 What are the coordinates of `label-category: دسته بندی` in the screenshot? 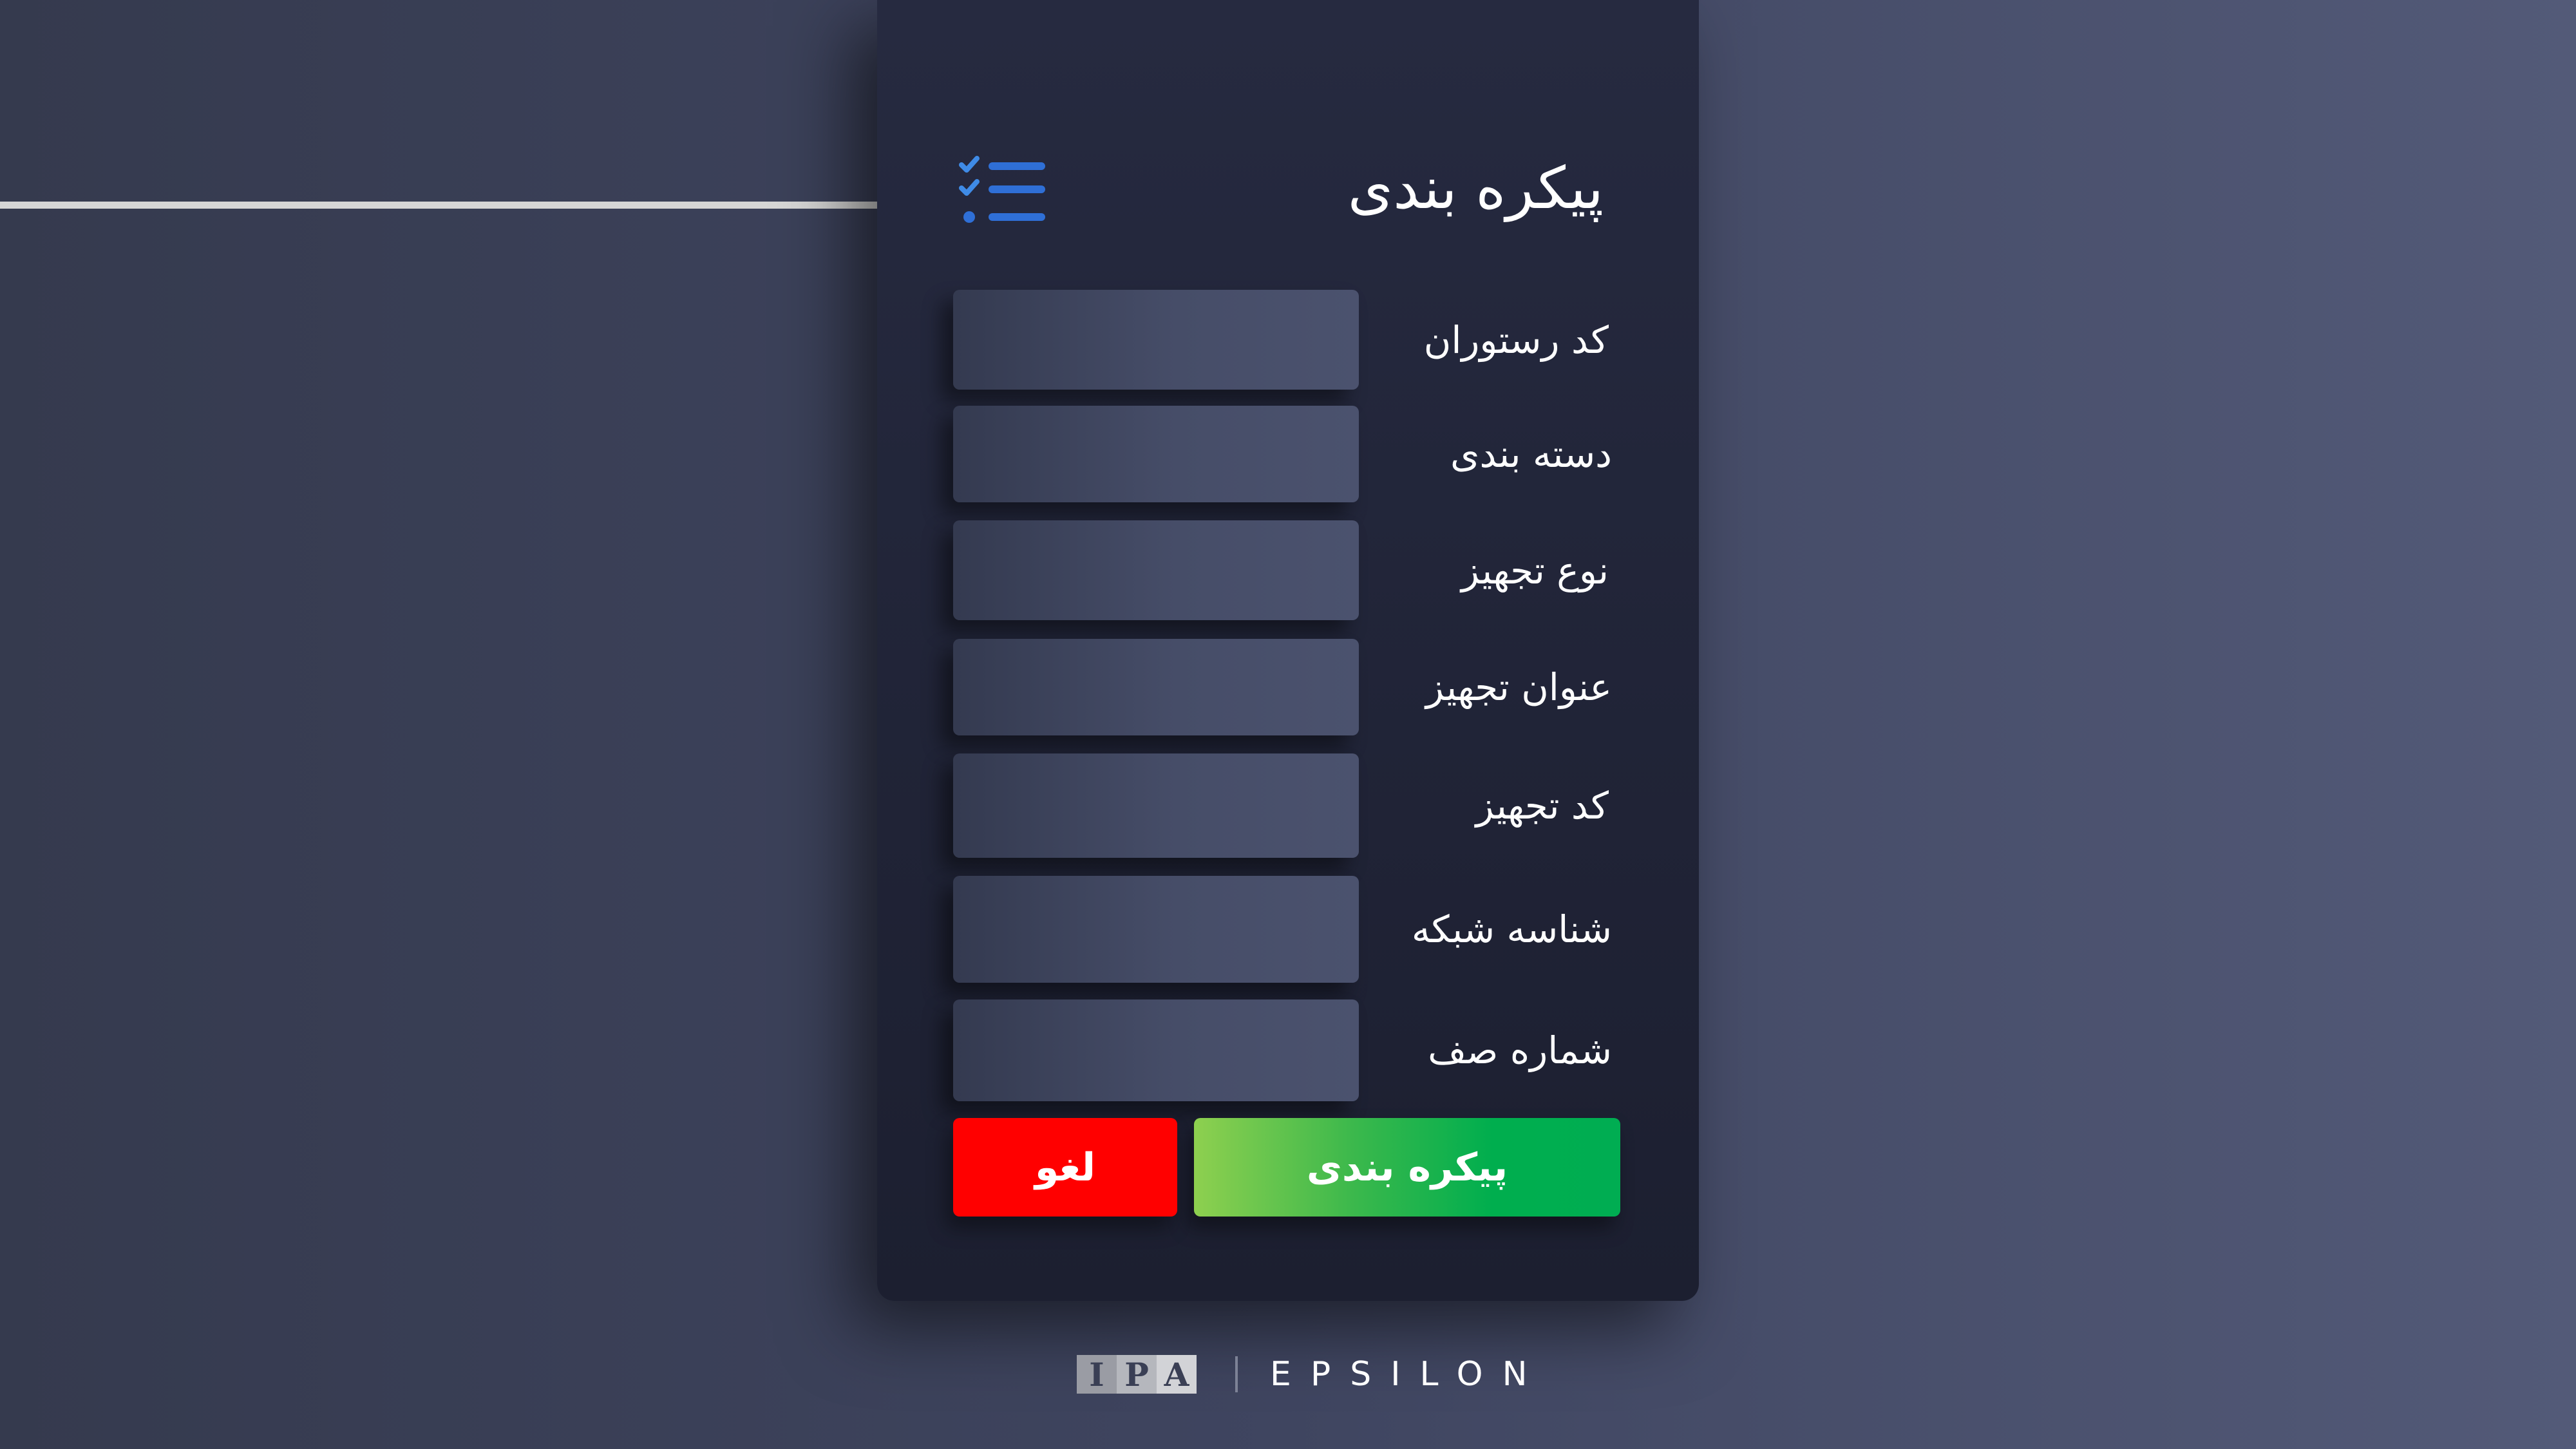 It's located at (1531, 454).